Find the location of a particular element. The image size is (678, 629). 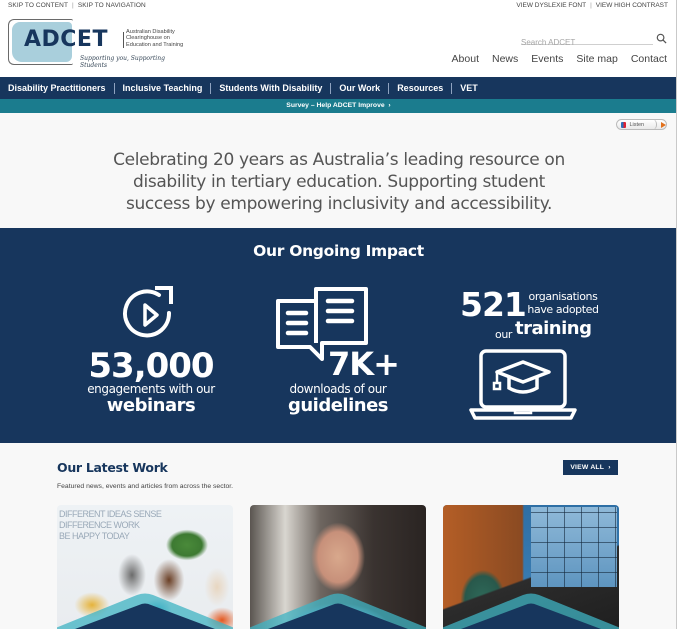

utility-nav: About News Events Site map Contact is located at coordinates (559, 59).